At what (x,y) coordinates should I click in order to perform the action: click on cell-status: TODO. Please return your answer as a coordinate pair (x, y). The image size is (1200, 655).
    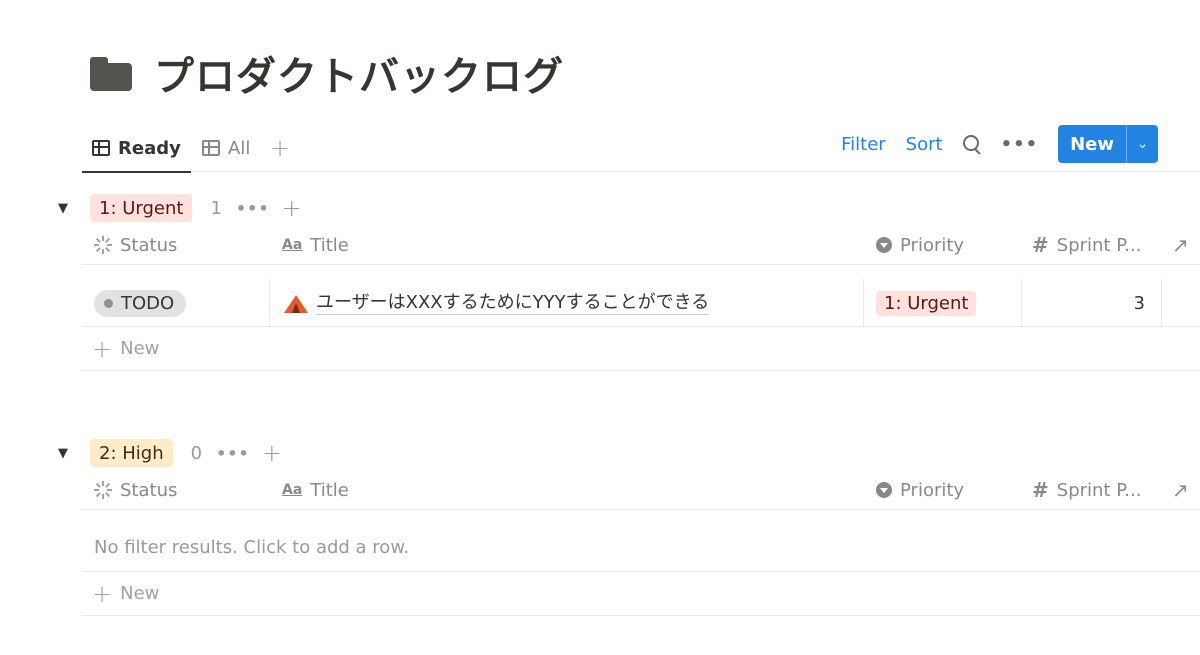
    Looking at the image, I should click on (176, 303).